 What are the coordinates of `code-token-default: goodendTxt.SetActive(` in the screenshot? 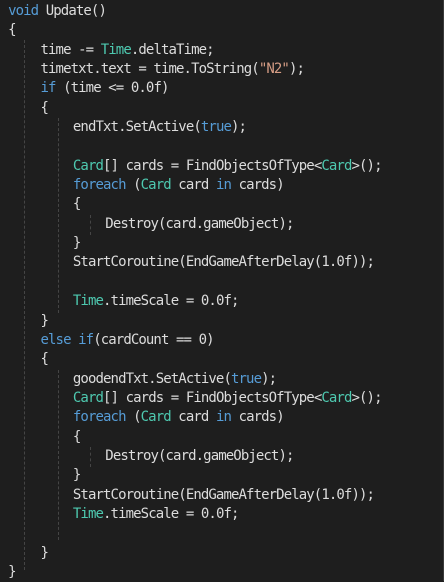 It's located at (152, 378).